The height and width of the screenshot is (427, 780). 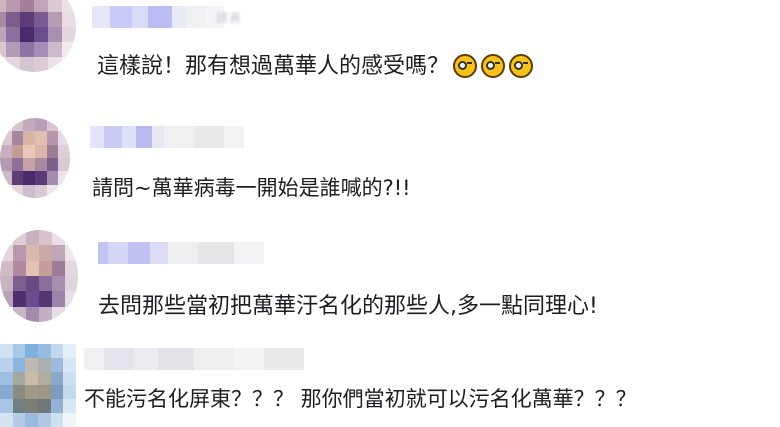 What do you see at coordinates (360, 399) in the screenshot?
I see `comment-text: 不能污名化屏東？？？ 那你們當初就可以污名化萬華？？？` at bounding box center [360, 399].